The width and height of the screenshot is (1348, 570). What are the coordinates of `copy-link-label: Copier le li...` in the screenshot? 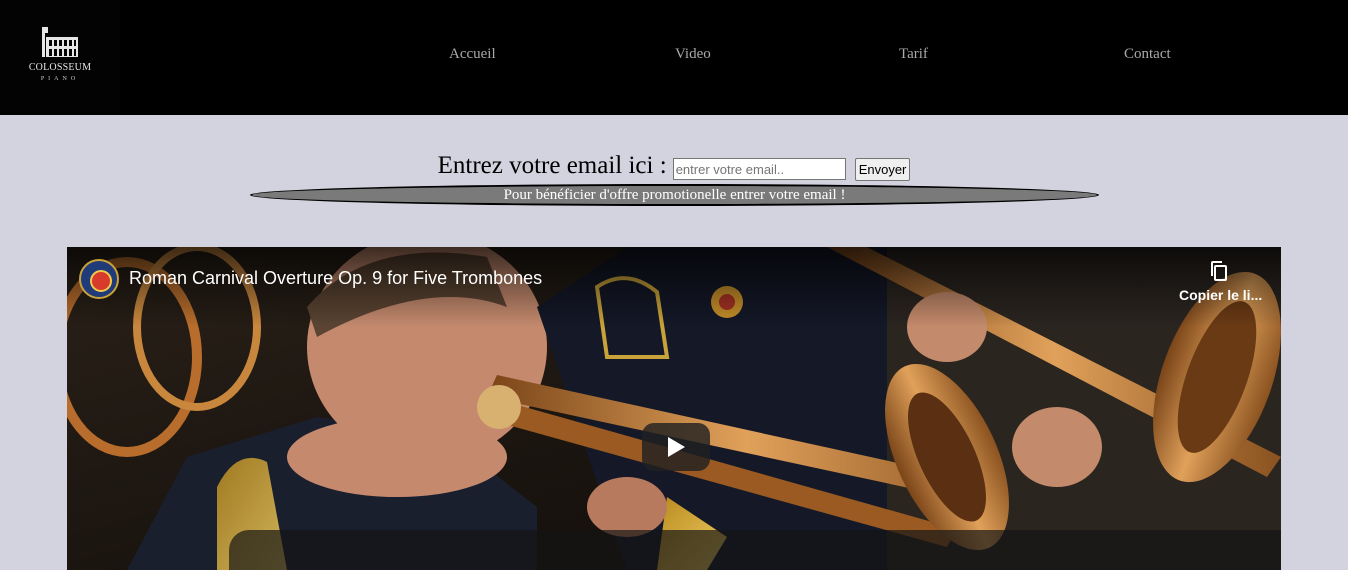 It's located at (1221, 295).